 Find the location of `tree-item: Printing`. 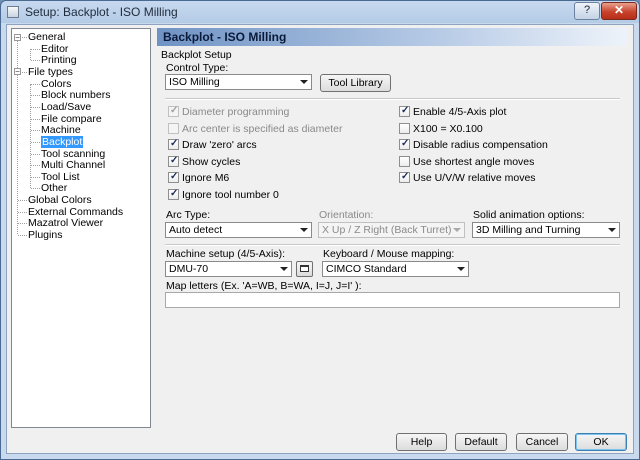

tree-item: Printing is located at coordinates (59, 60).